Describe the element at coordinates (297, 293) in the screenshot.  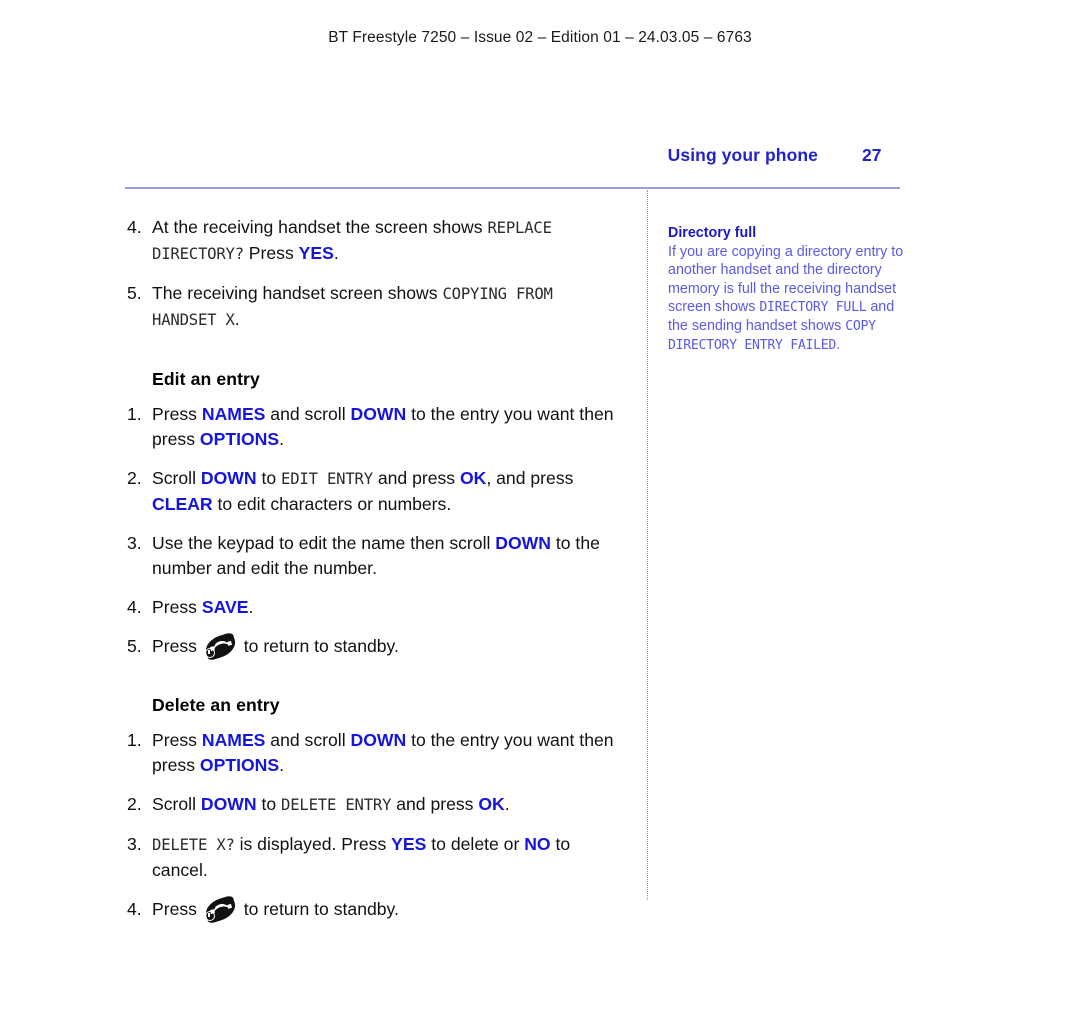
I see `body-text: The receiving handset screen shows` at that location.